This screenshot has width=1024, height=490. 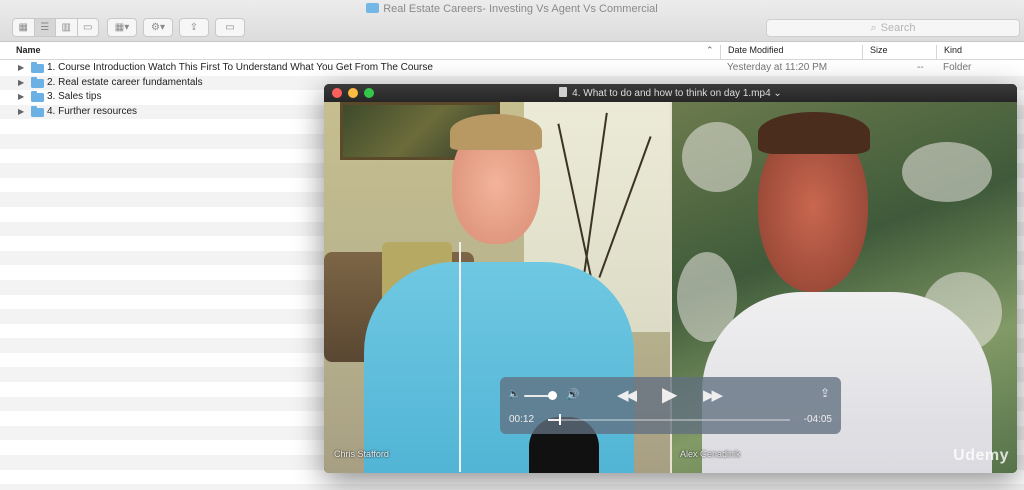 I want to click on cover-flow-button: ▭, so click(x=88, y=27).